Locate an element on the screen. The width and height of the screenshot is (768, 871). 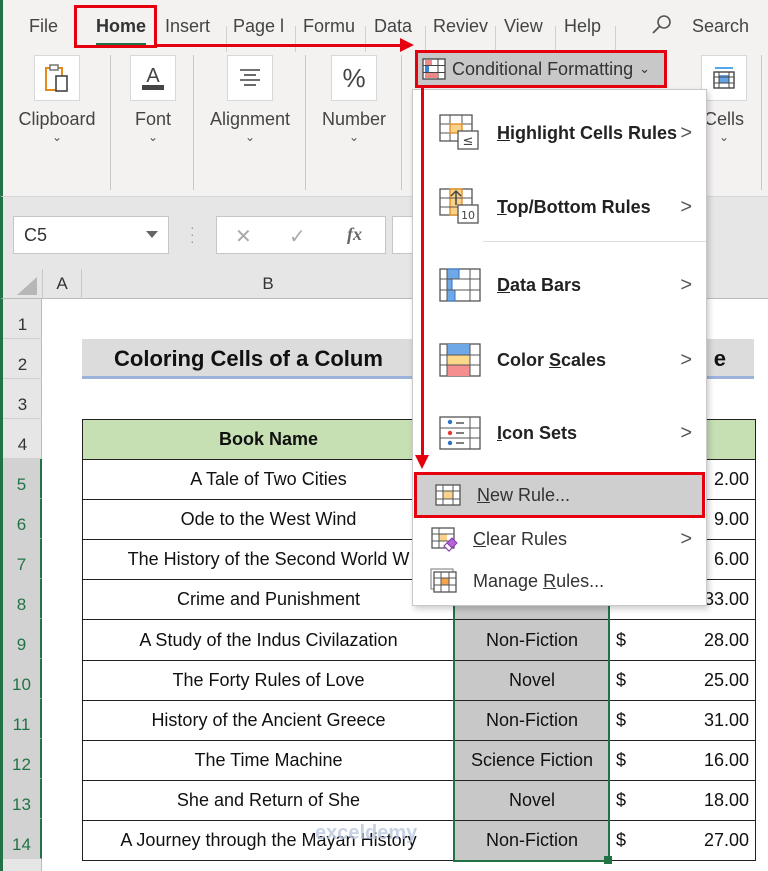
select-all-corner is located at coordinates (27, 286).